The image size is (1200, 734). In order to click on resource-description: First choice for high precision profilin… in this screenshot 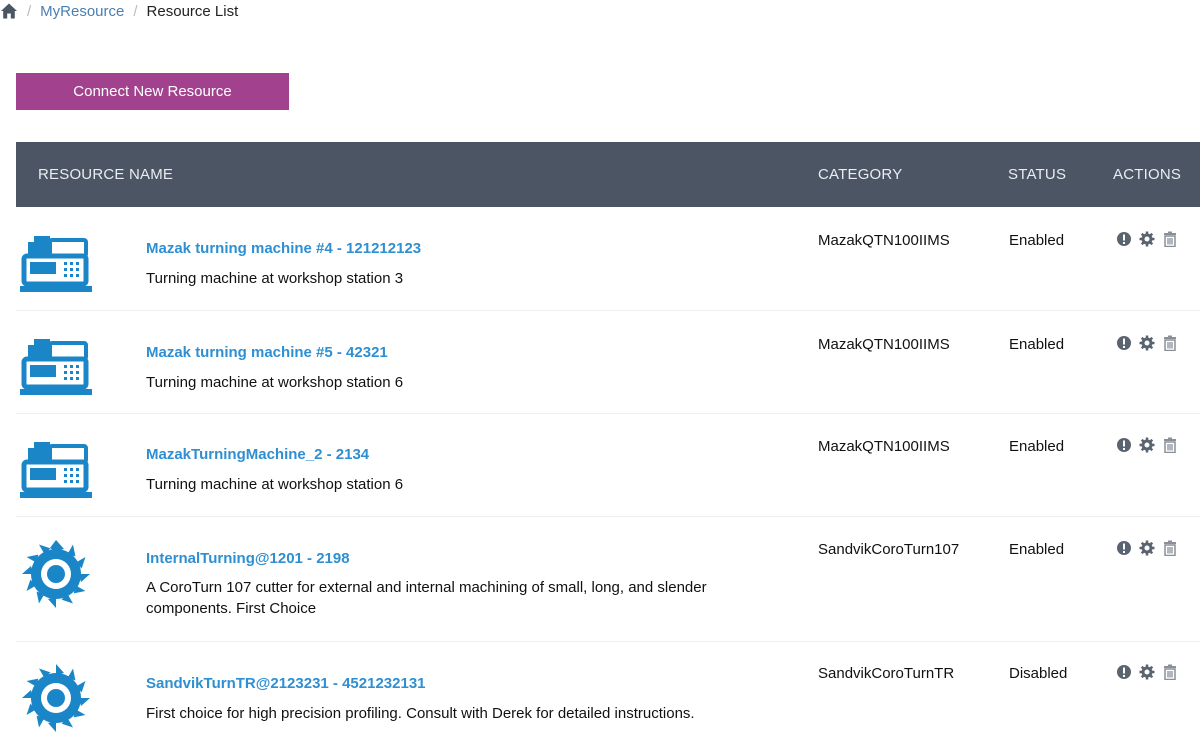, I will do `click(420, 713)`.